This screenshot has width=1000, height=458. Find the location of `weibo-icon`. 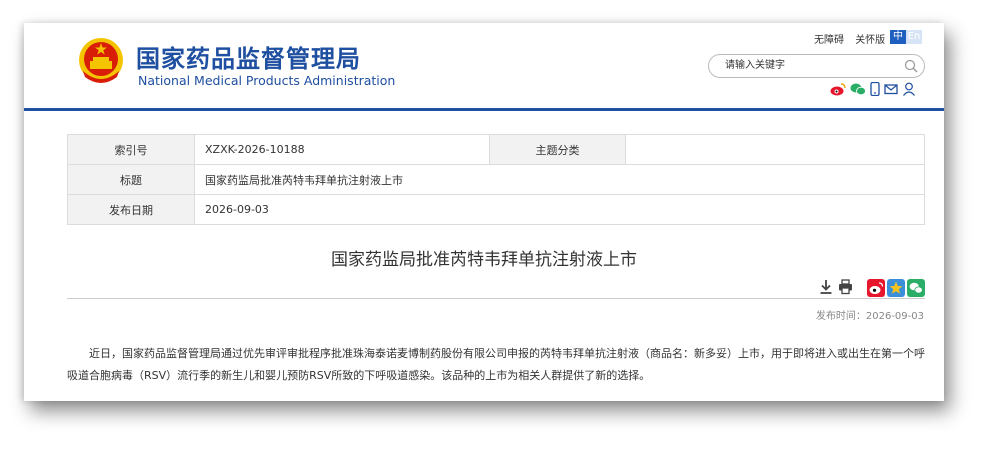

weibo-icon is located at coordinates (838, 89).